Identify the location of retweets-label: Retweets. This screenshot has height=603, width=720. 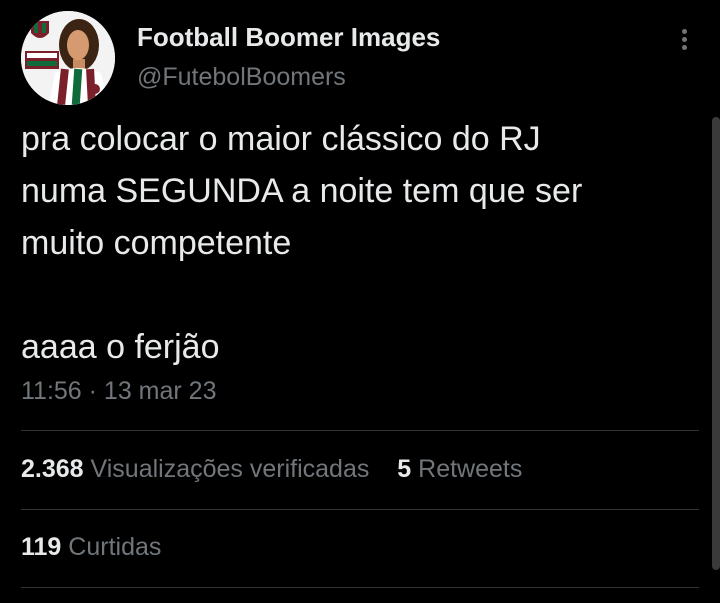
(470, 469).